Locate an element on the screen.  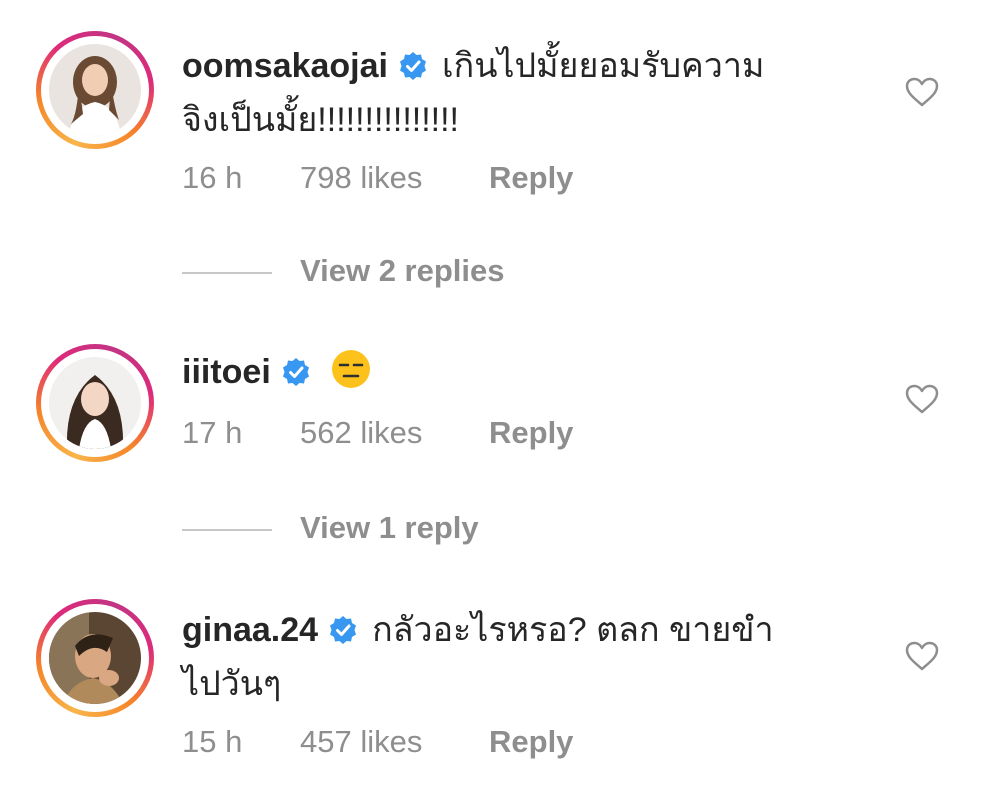
view-replies-label: View 1 reply is located at coordinates (389, 528).